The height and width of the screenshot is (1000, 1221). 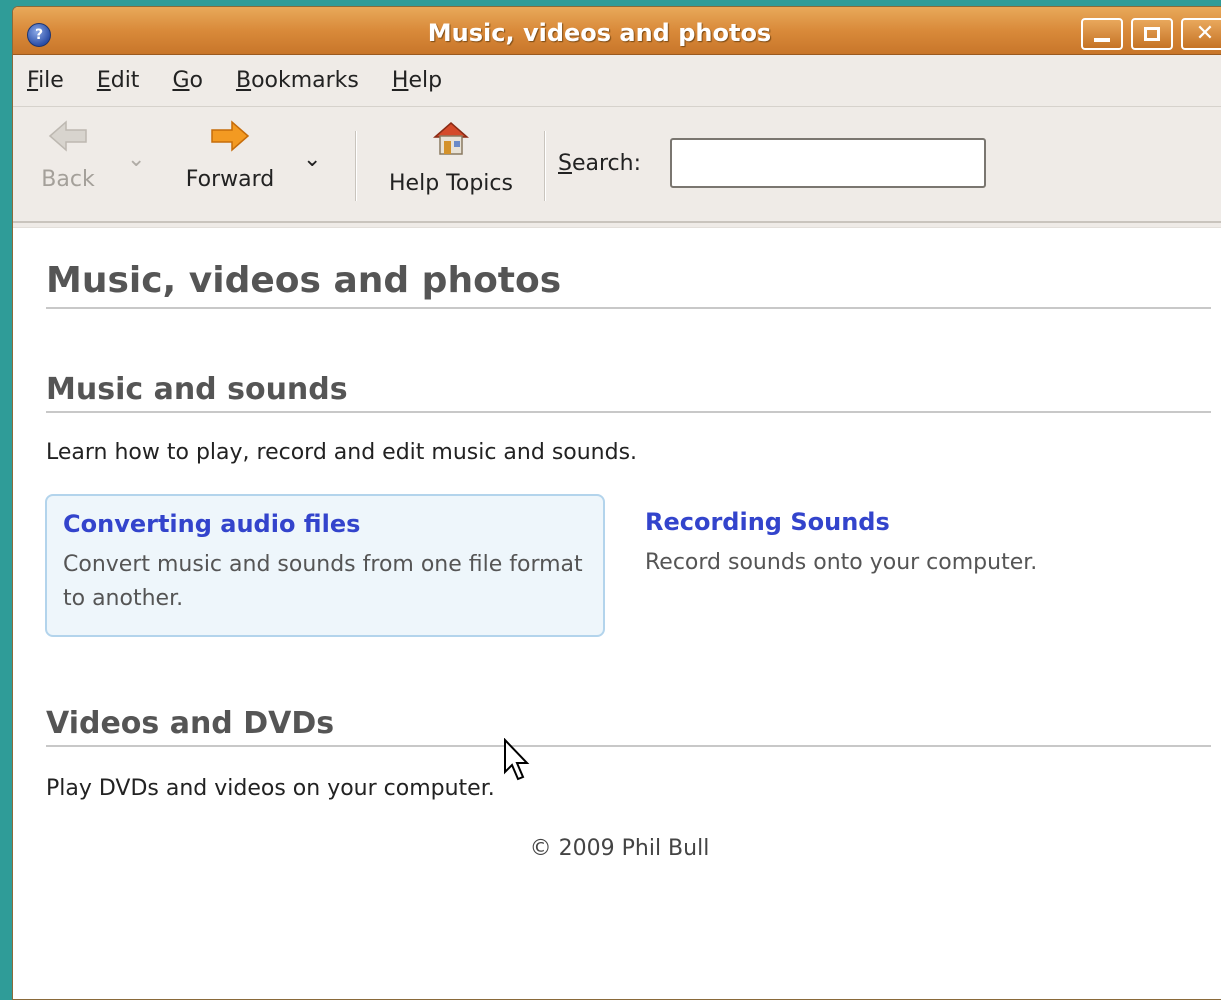 I want to click on minimize-icon, so click(x=1102, y=40).